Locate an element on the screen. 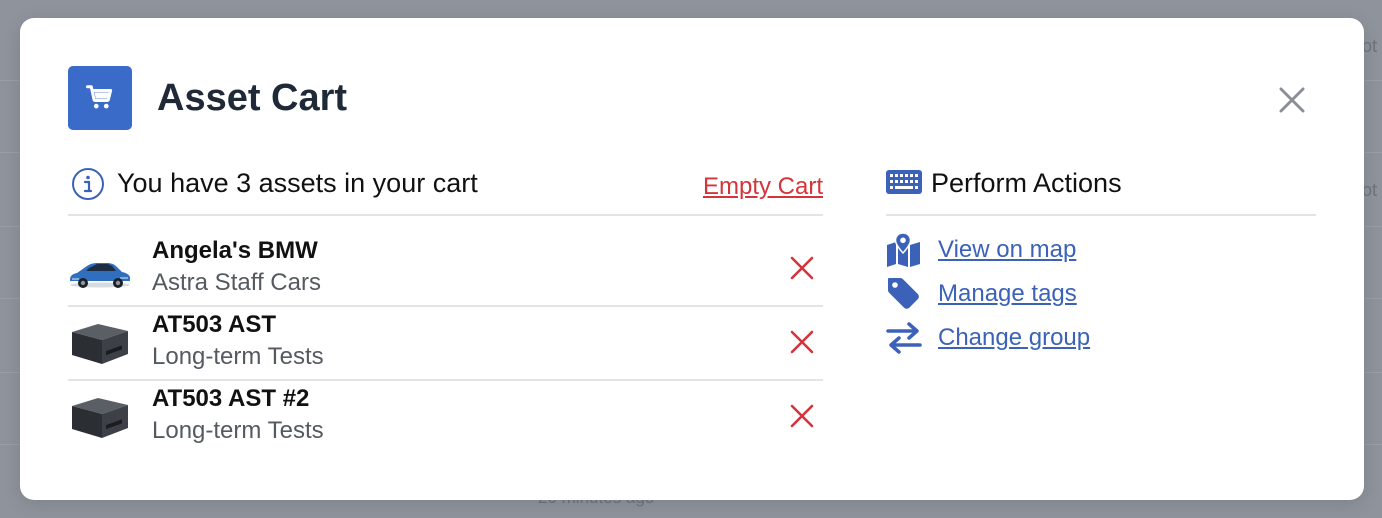 The width and height of the screenshot is (1382, 518). map-icon is located at coordinates (903, 249).